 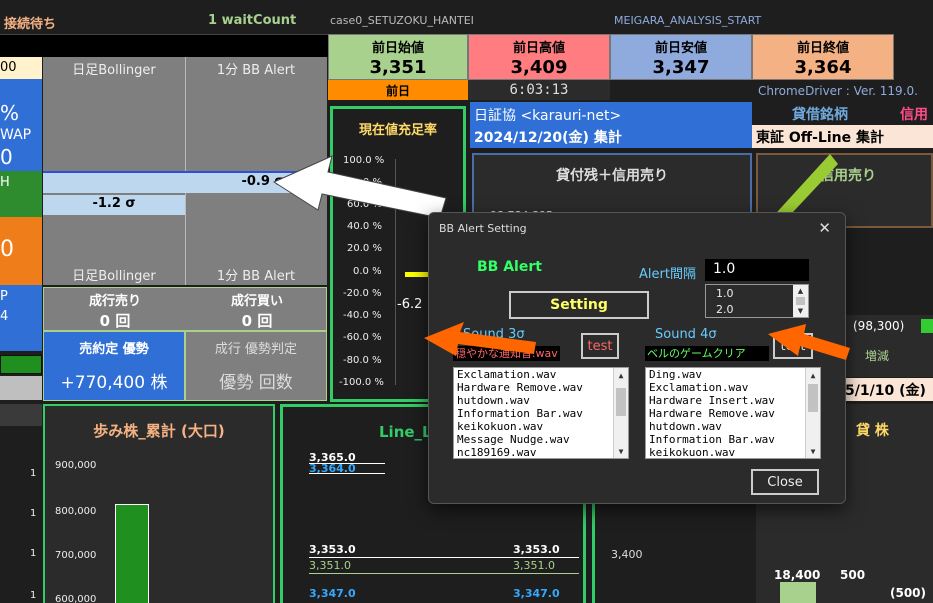 I want to click on white-arrow-icon, so click(x=359, y=187).